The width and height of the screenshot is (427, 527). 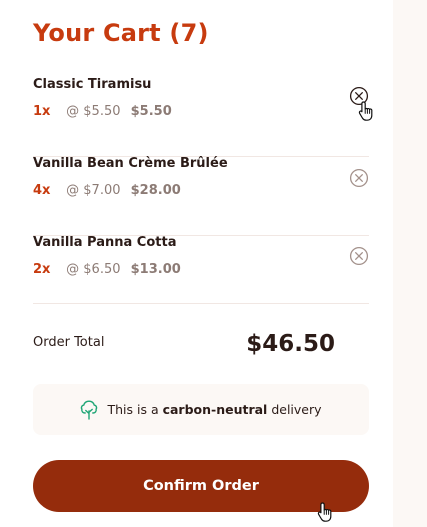 I want to click on item-name: Vanilla Bean Crème Brûlée, so click(x=130, y=163).